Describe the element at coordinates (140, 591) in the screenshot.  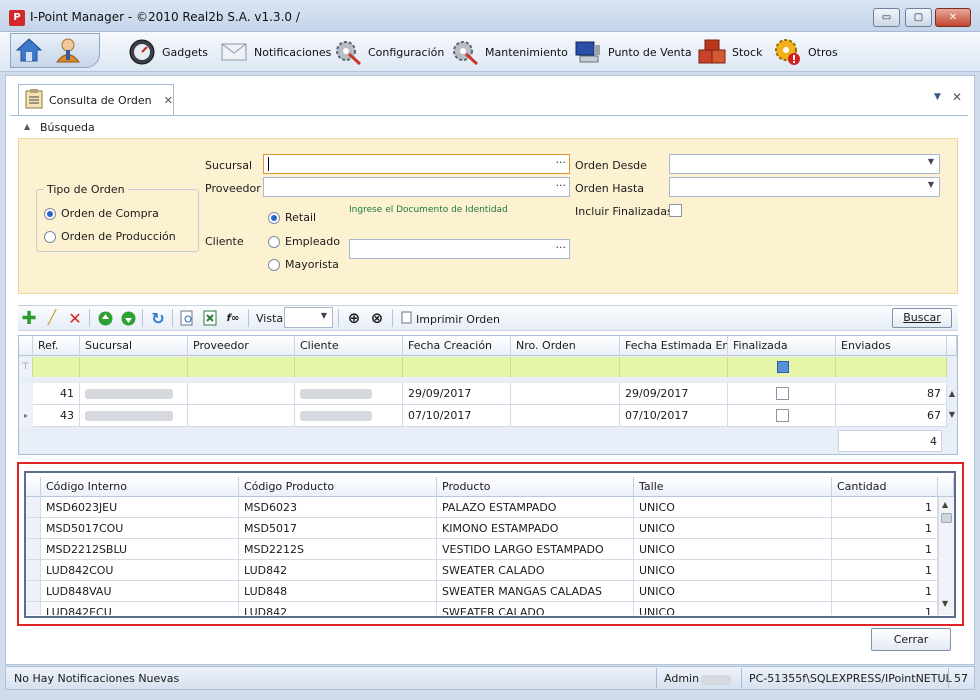
I see `cell-codigo-interno: LUD848VAU` at that location.